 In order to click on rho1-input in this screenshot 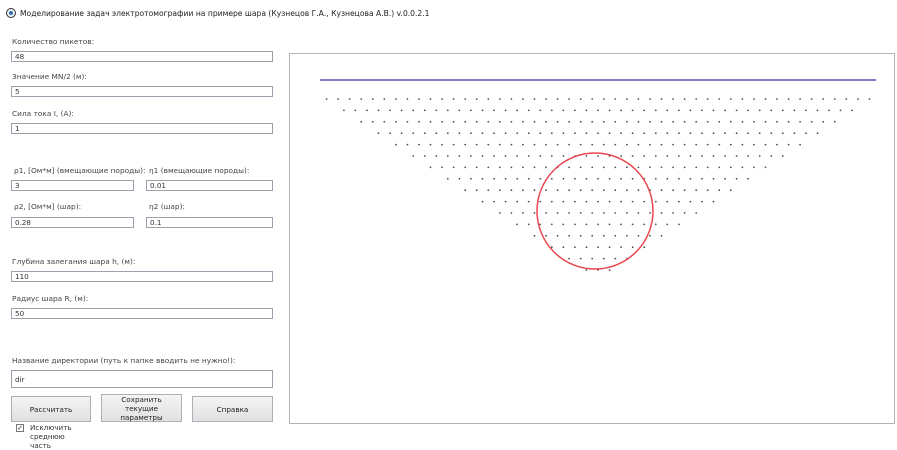, I will do `click(72, 185)`.